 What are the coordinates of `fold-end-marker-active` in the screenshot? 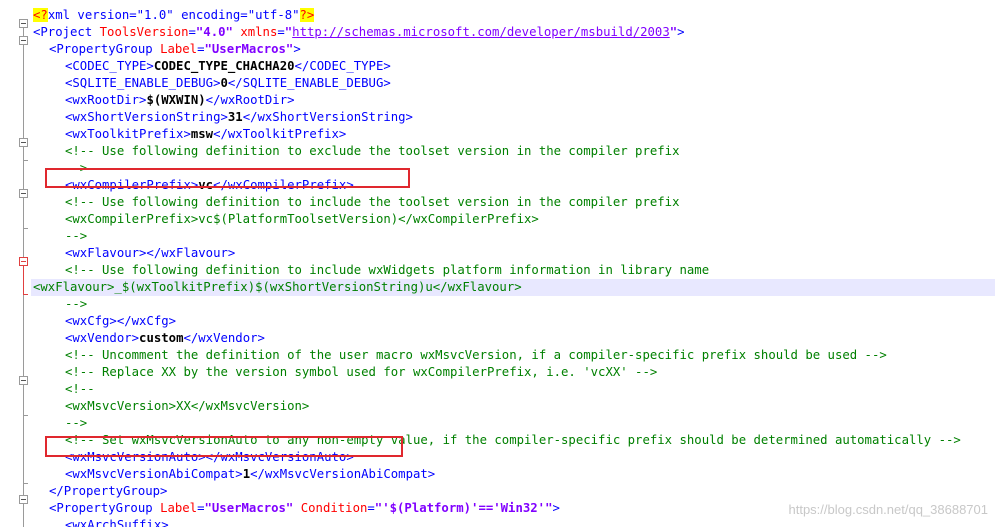 It's located at (25, 294).